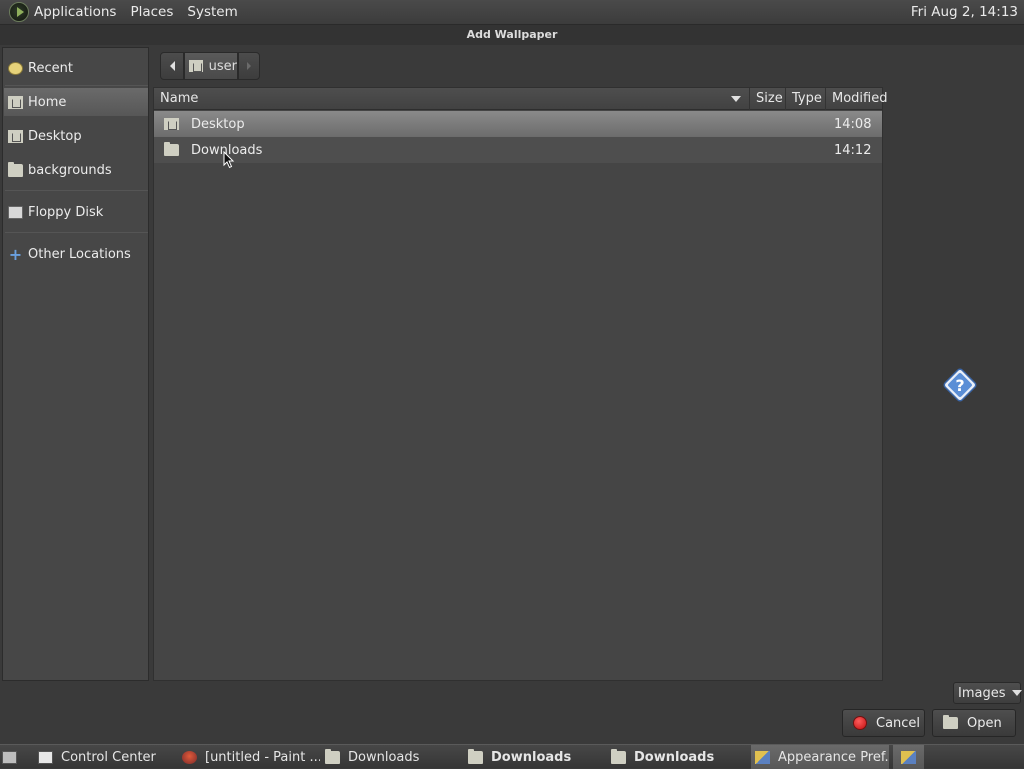  I want to click on column-header-label: Size, so click(769, 98).